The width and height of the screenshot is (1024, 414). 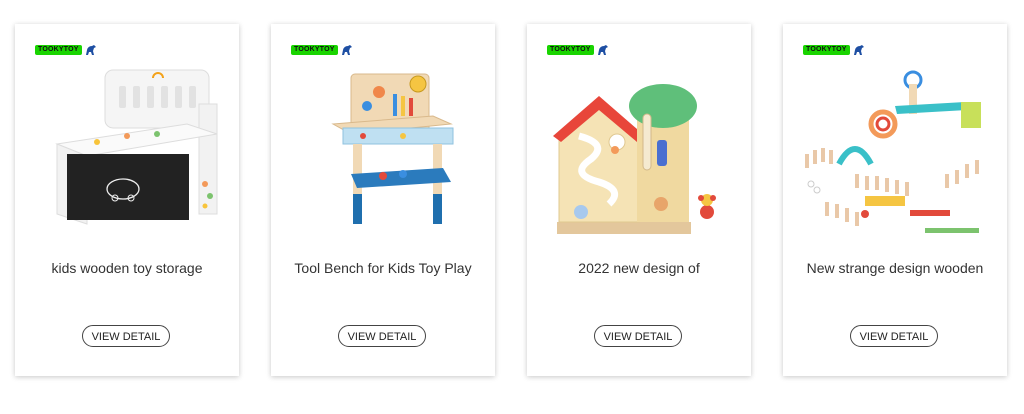 I want to click on product-image-activity-board, so click(x=639, y=151).